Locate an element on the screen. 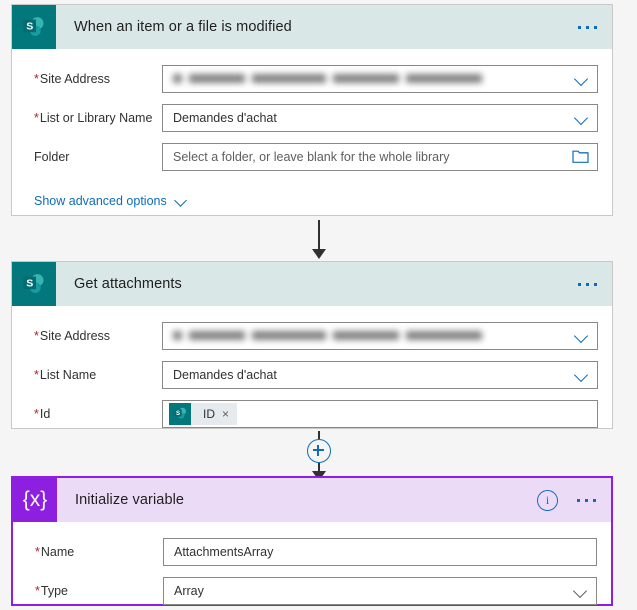 Image resolution: width=637 pixels, height=610 pixels. variable-icon: {x} is located at coordinates (35, 500).